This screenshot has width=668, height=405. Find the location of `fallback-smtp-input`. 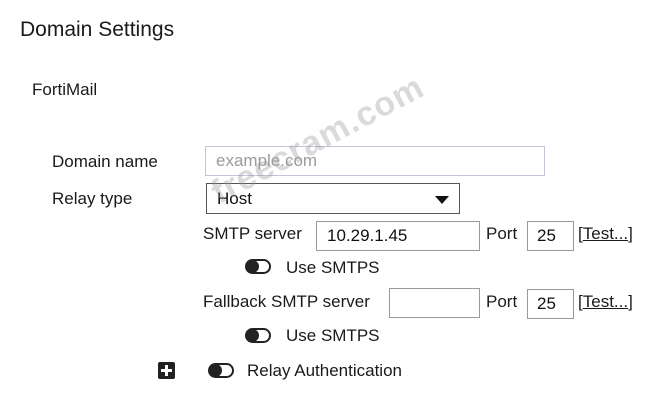

fallback-smtp-input is located at coordinates (434, 303).